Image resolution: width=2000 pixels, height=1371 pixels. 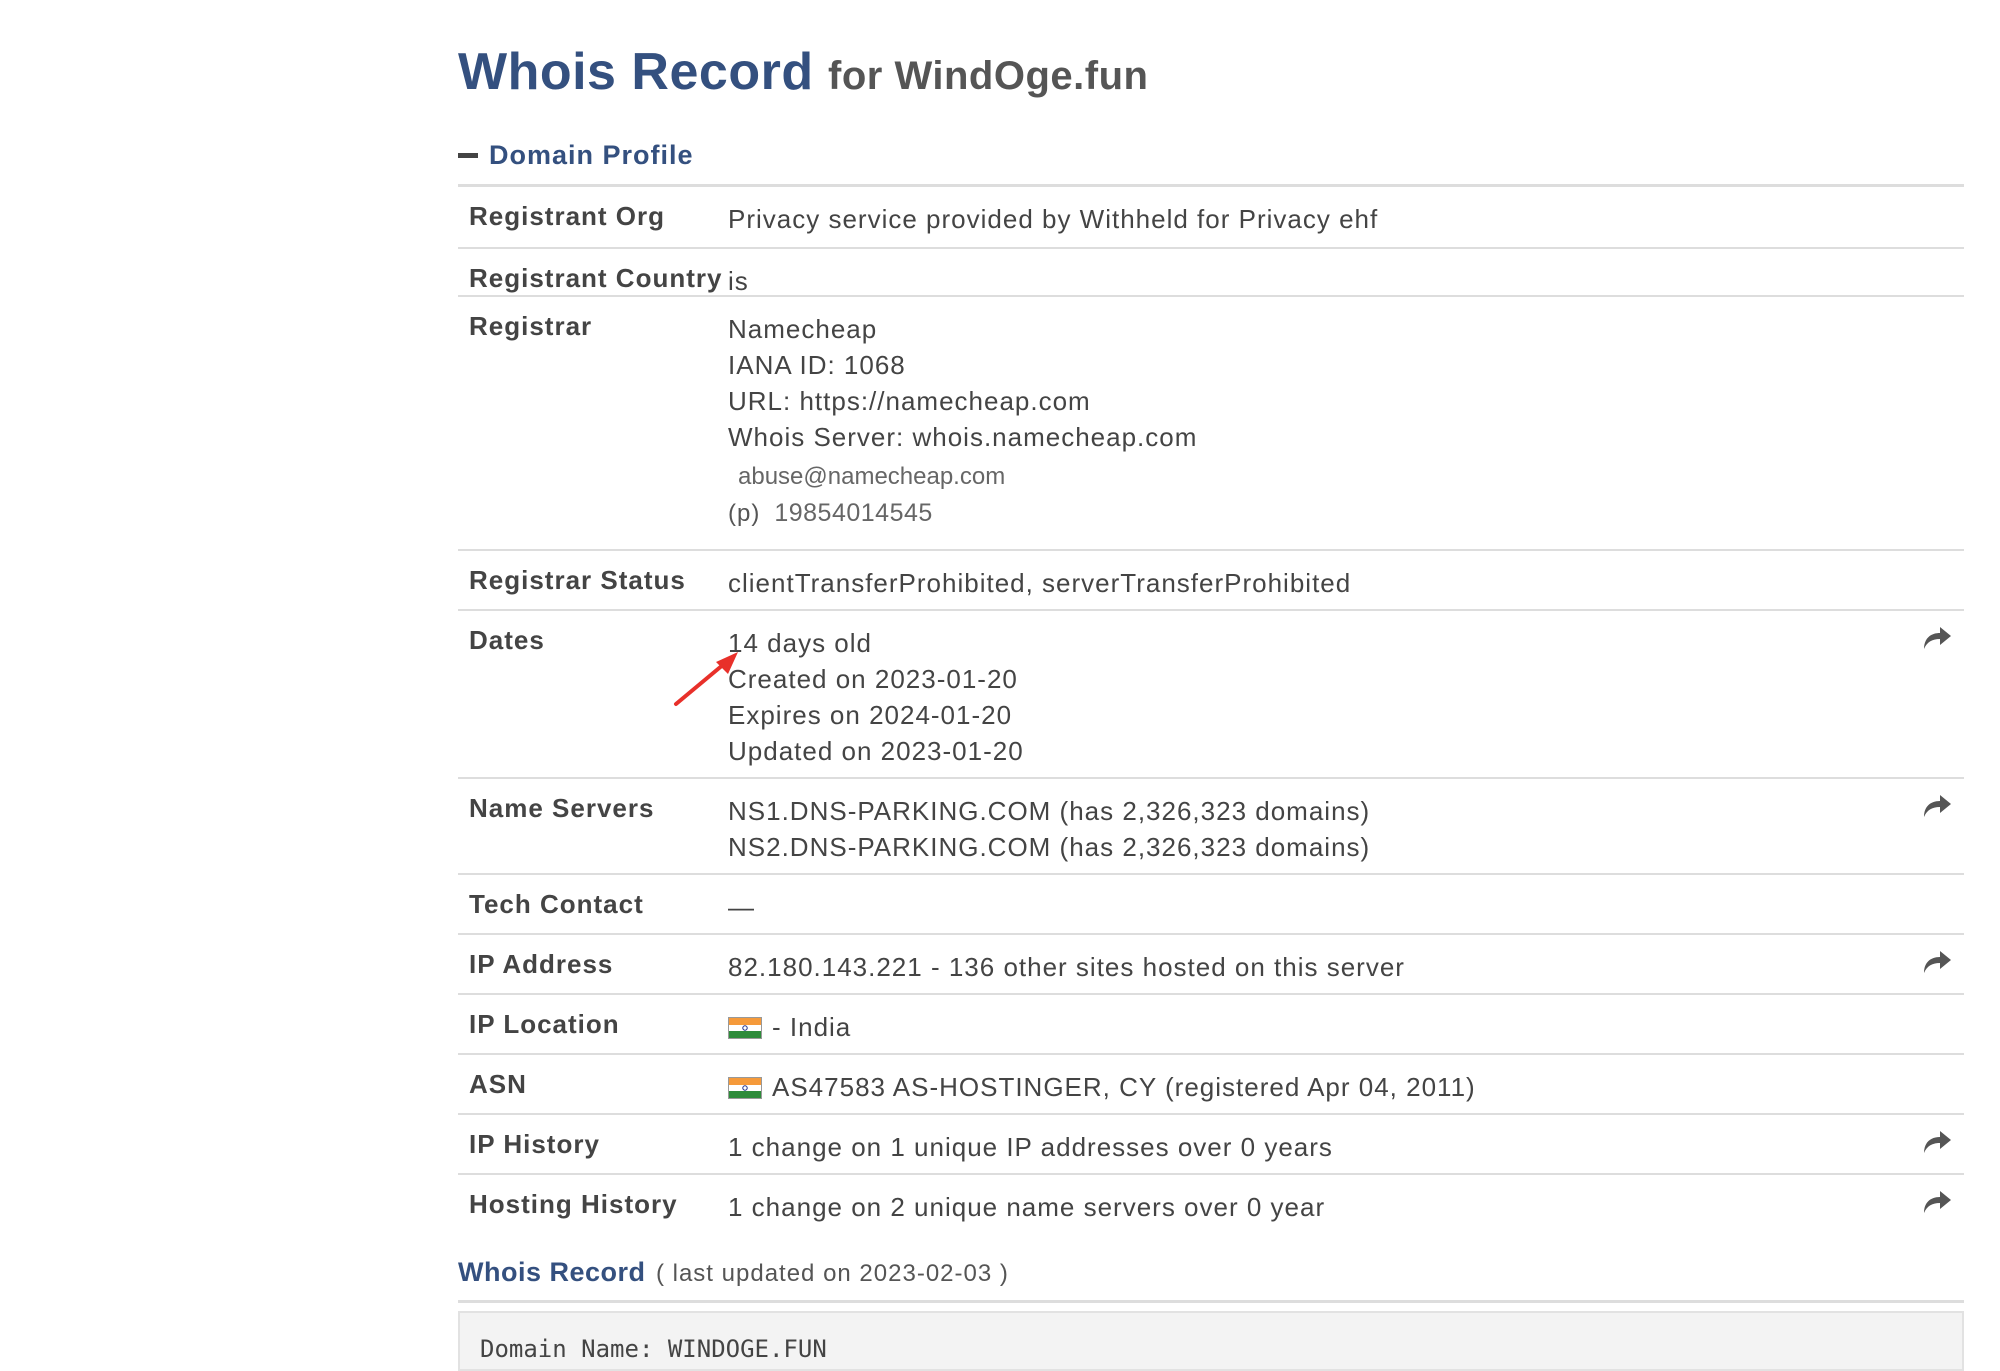 I want to click on row-tech-contact: Tech Contact —, so click(x=1211, y=905).